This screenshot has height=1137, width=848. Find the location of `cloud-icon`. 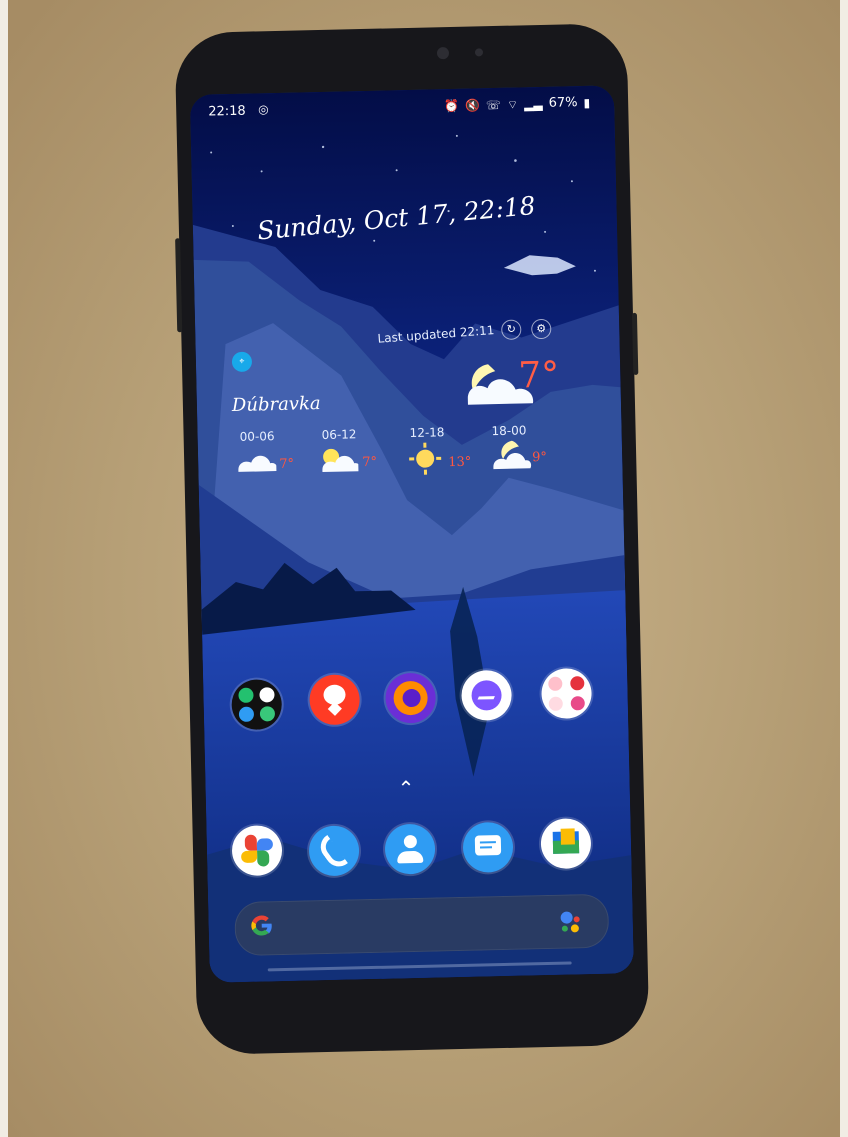

cloud-icon is located at coordinates (257, 463).